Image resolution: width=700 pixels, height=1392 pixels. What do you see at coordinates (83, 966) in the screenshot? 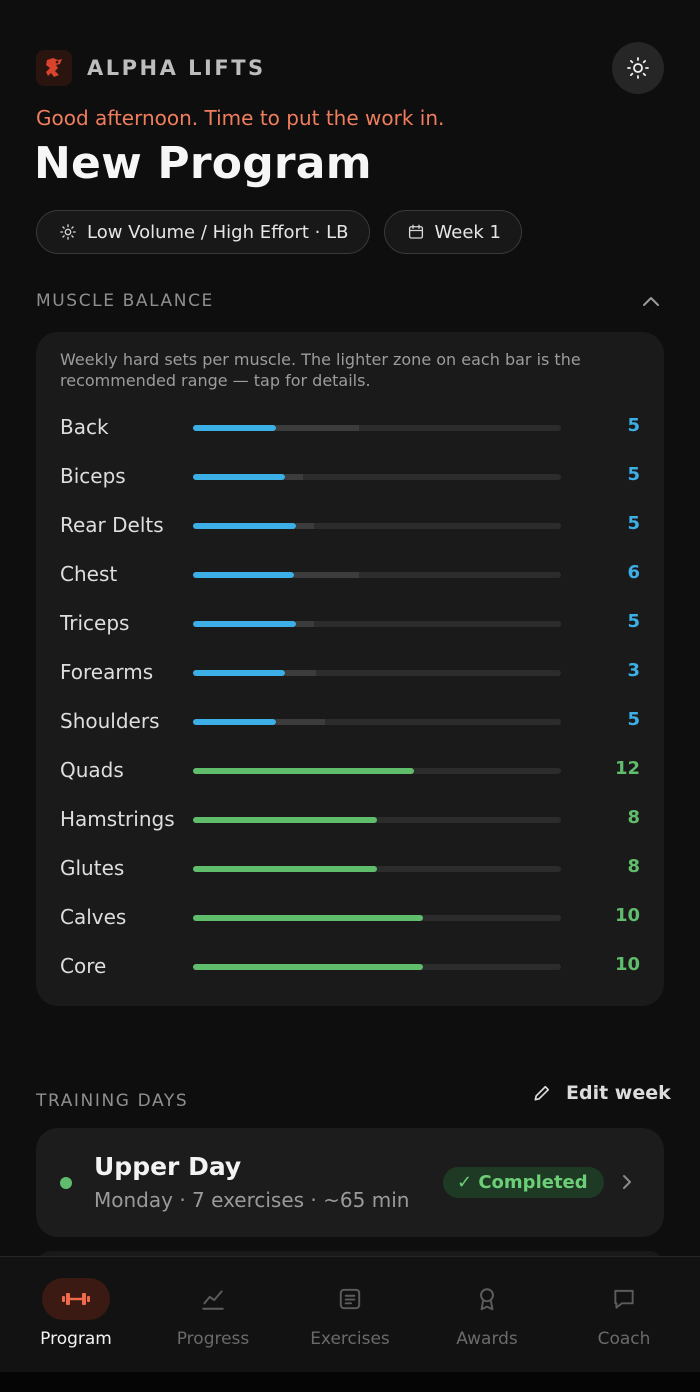
I see `muscle-name: Core` at bounding box center [83, 966].